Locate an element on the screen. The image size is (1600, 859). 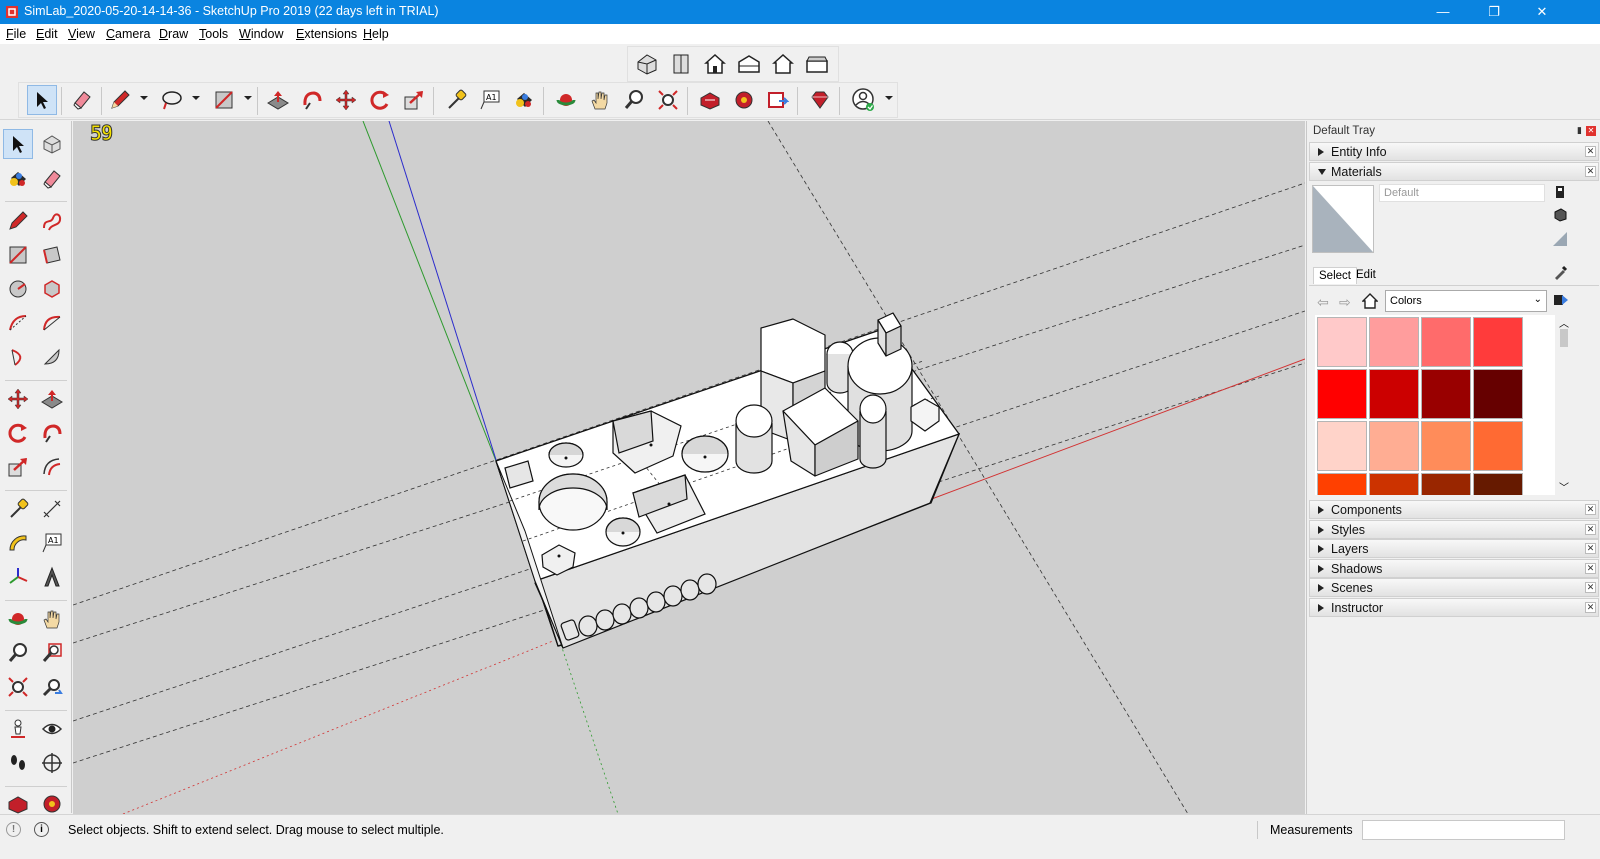
line-tool-button is located at coordinates (120, 100).